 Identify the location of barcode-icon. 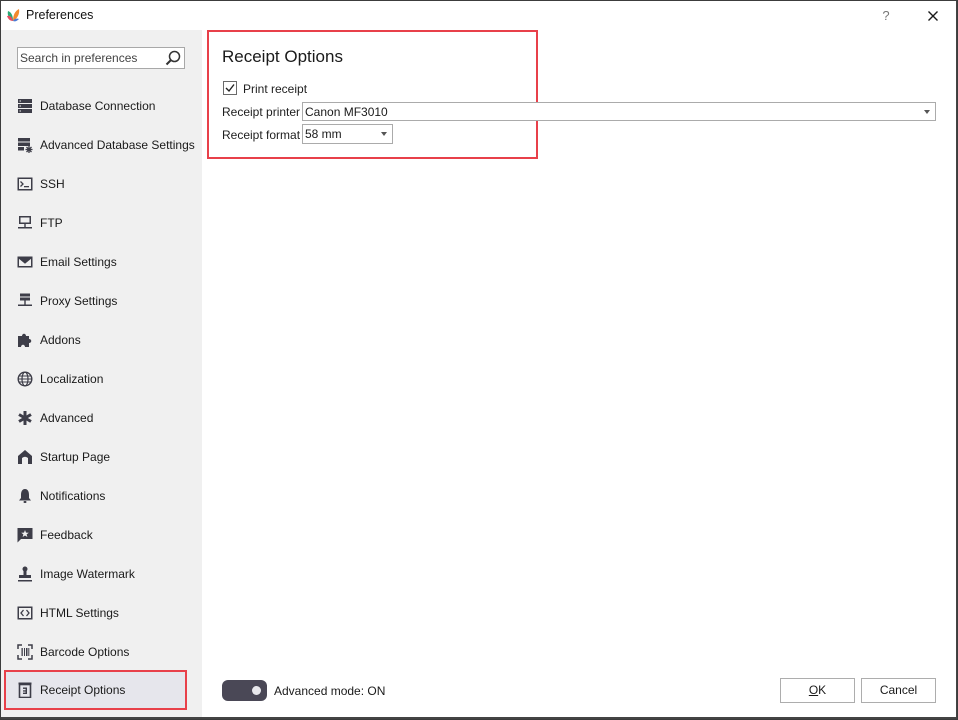
(25, 652).